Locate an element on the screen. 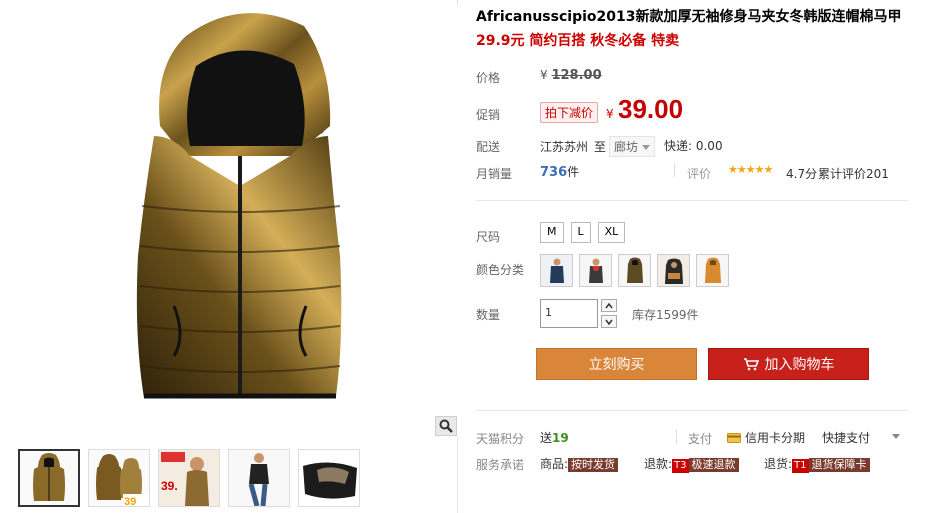 The image size is (930, 513). credit-installment-option: 信用卡分期 is located at coordinates (766, 437).